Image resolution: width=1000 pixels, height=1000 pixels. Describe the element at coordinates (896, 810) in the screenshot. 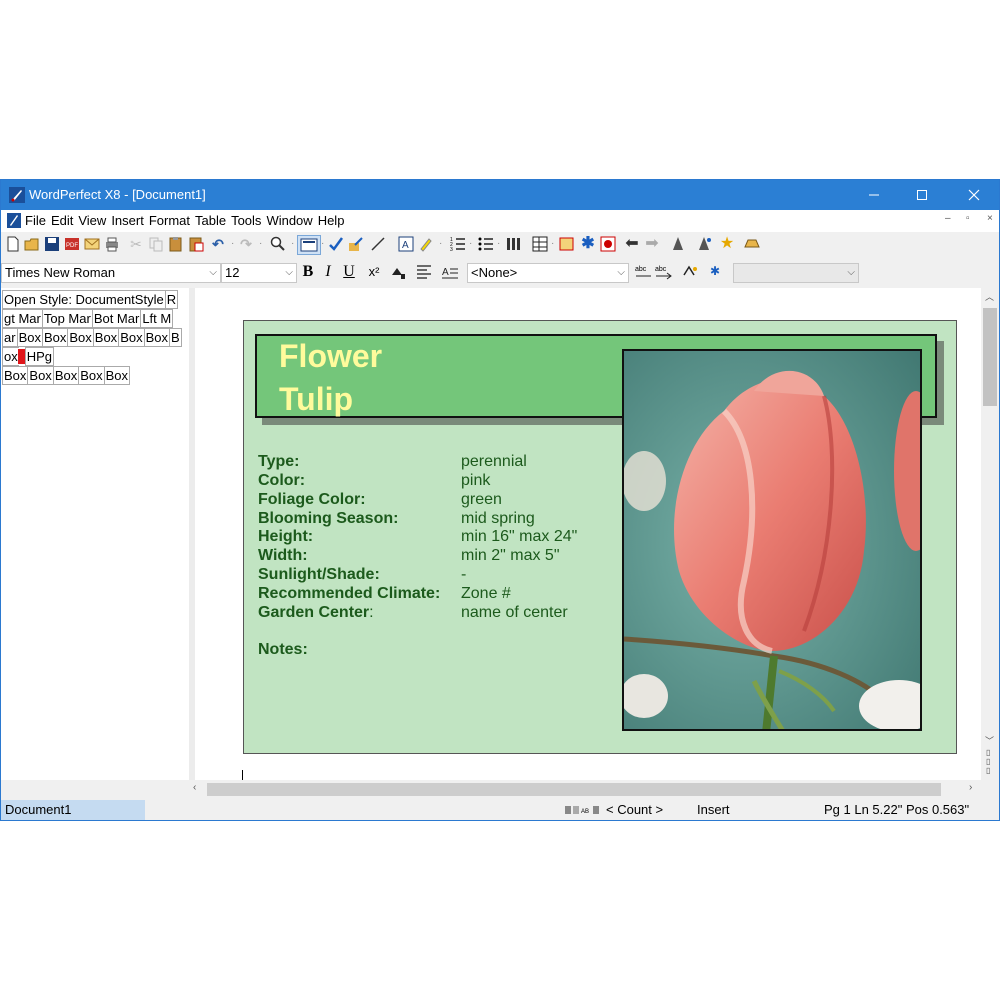

I see `status-position: Pg 1 Ln 5.22" Pos 0.563"` at that location.